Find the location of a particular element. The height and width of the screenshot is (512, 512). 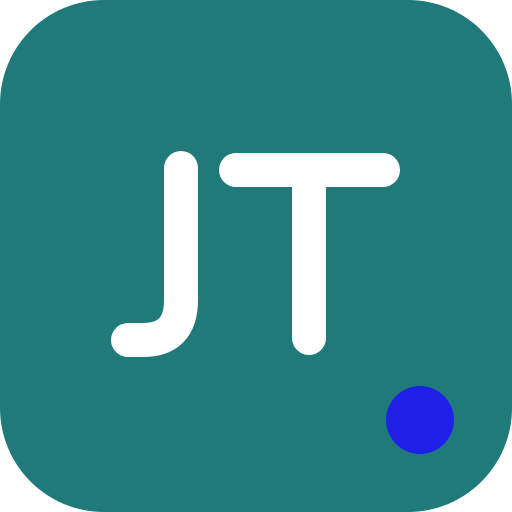

status-dot is located at coordinates (420, 420).